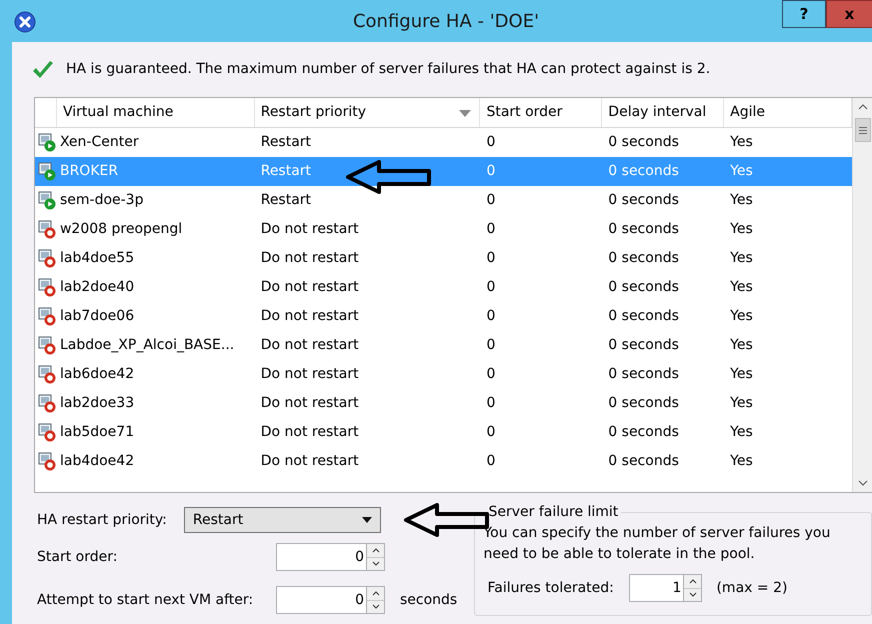 The height and width of the screenshot is (624, 872). What do you see at coordinates (367, 520) in the screenshot?
I see `caret-icon` at bounding box center [367, 520].